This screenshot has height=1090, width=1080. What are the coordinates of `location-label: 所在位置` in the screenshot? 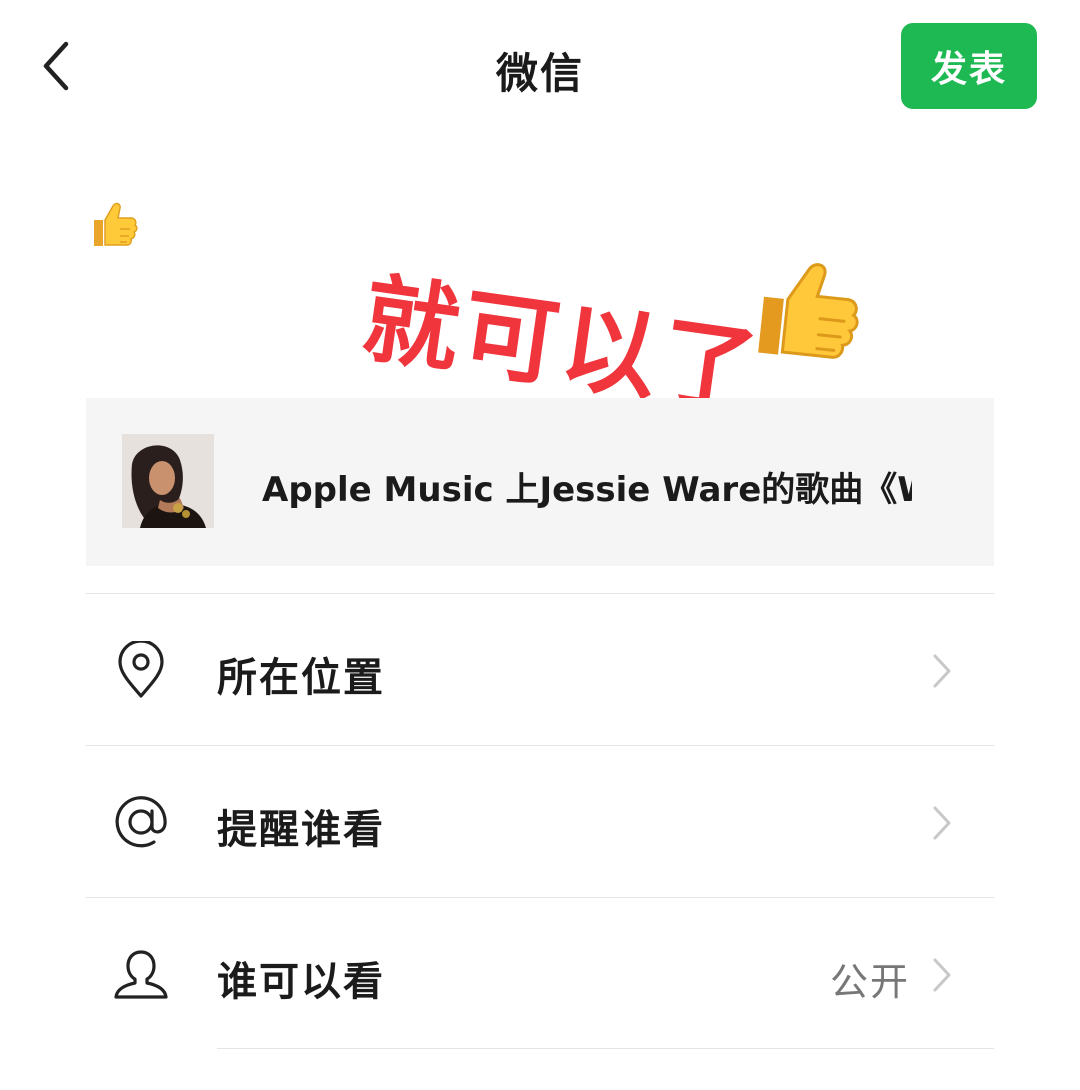 It's located at (301, 678).